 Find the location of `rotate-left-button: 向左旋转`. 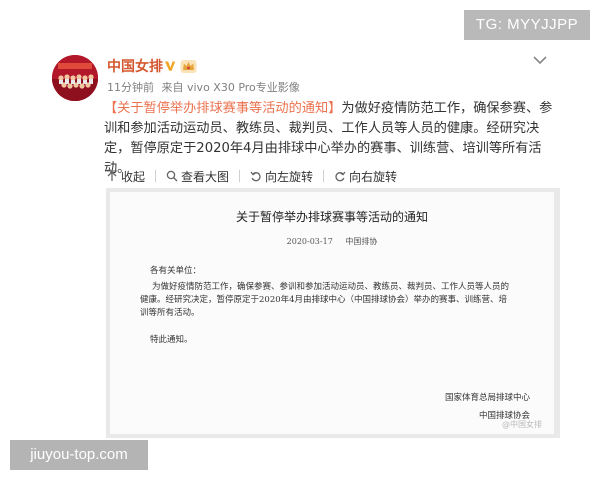

rotate-left-button: 向左旋转 is located at coordinates (281, 176).